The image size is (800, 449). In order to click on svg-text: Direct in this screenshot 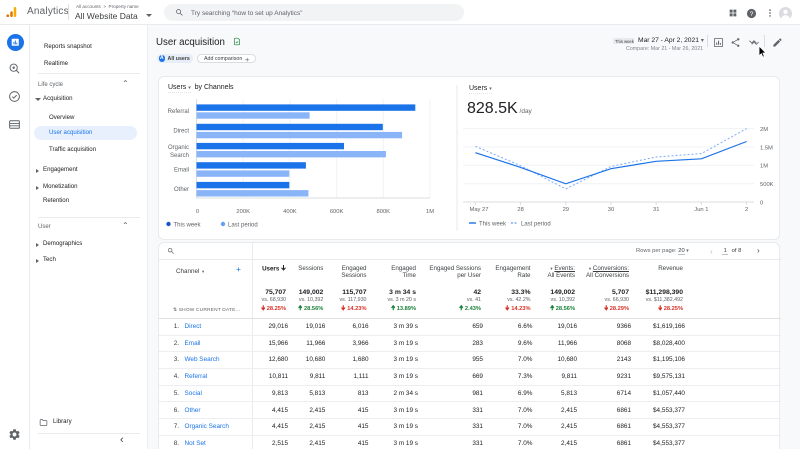, I will do `click(181, 132)`.